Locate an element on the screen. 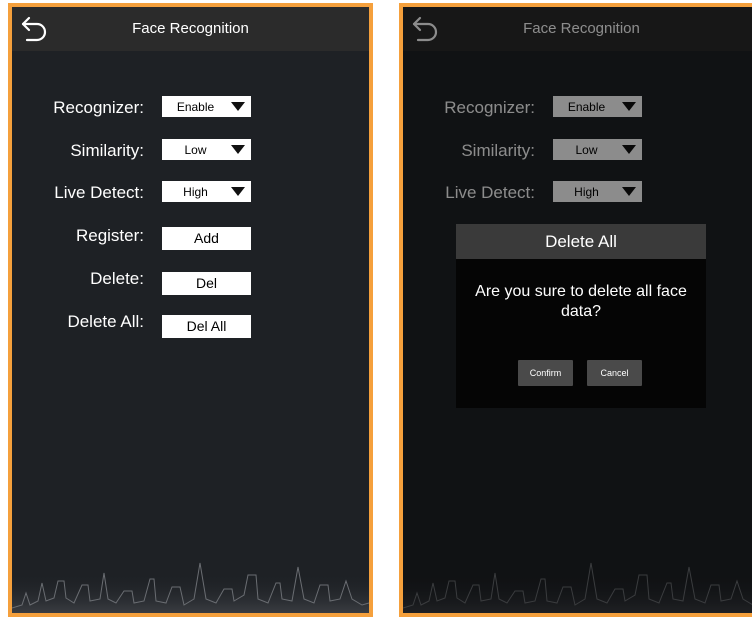 The width and height of the screenshot is (752, 618). live-detect-value: High is located at coordinates (195, 192).